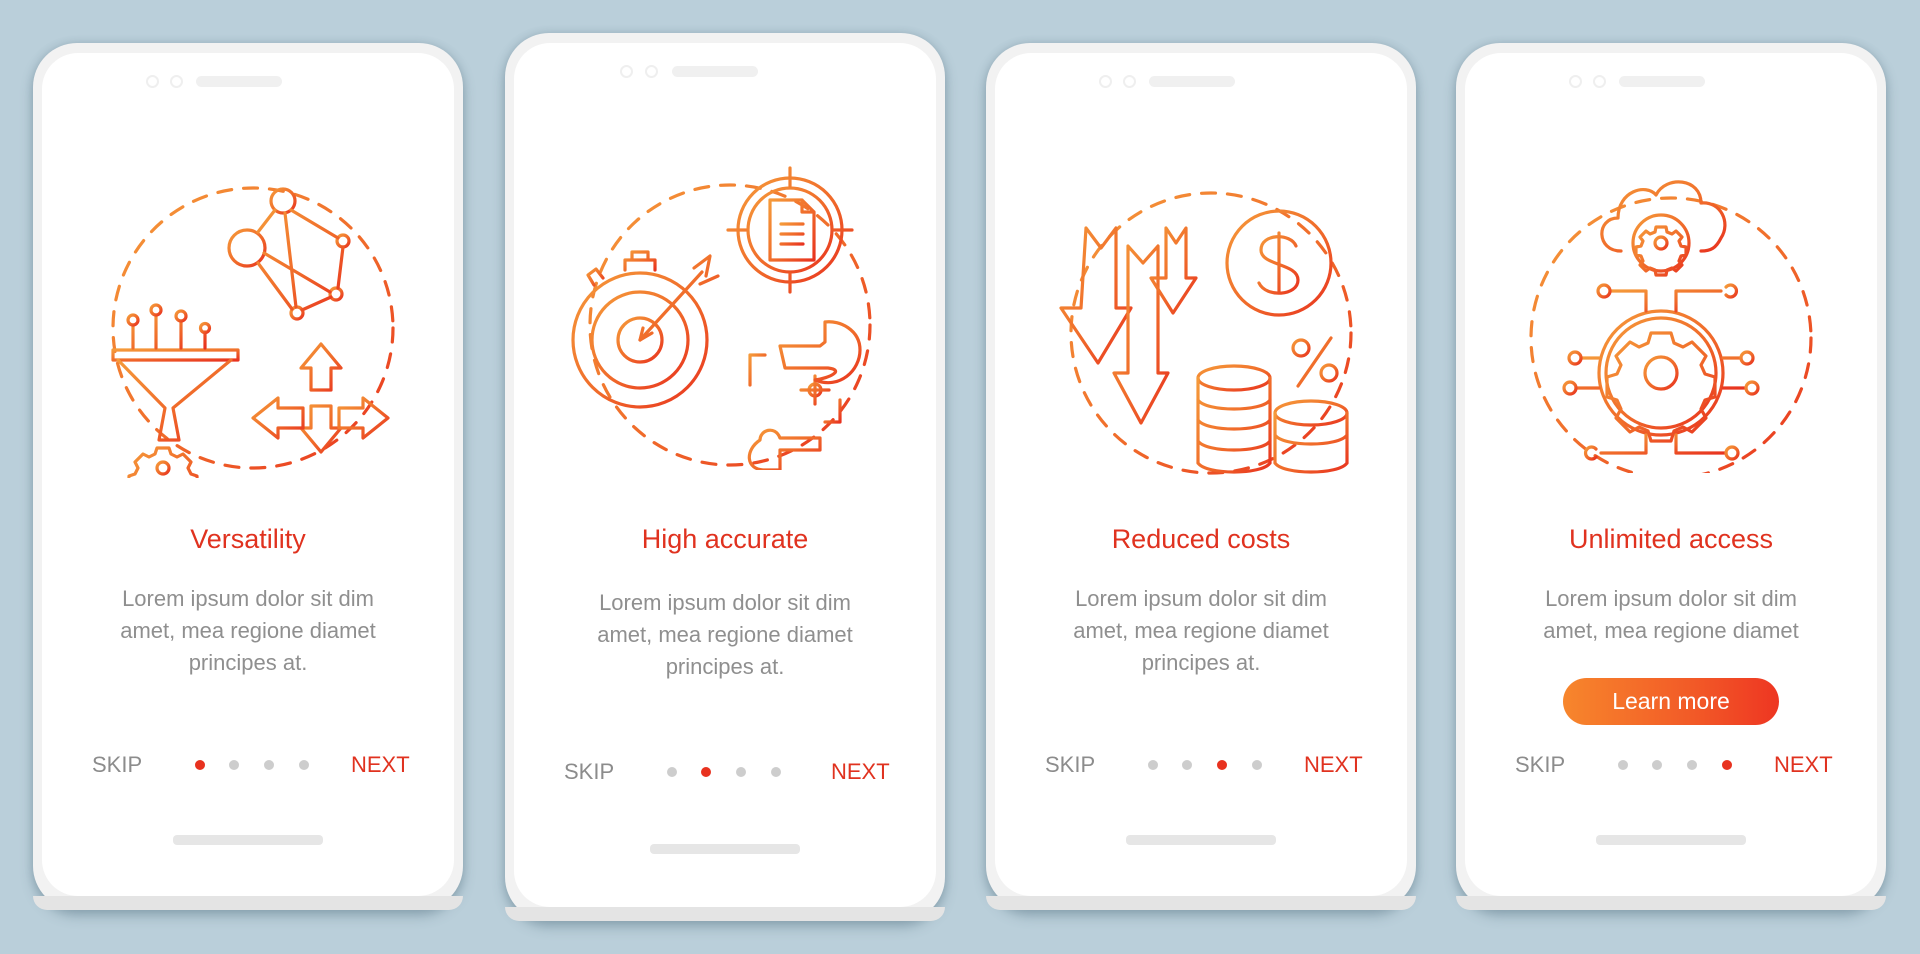  I want to click on accuracy-illustration, so click(721, 318).